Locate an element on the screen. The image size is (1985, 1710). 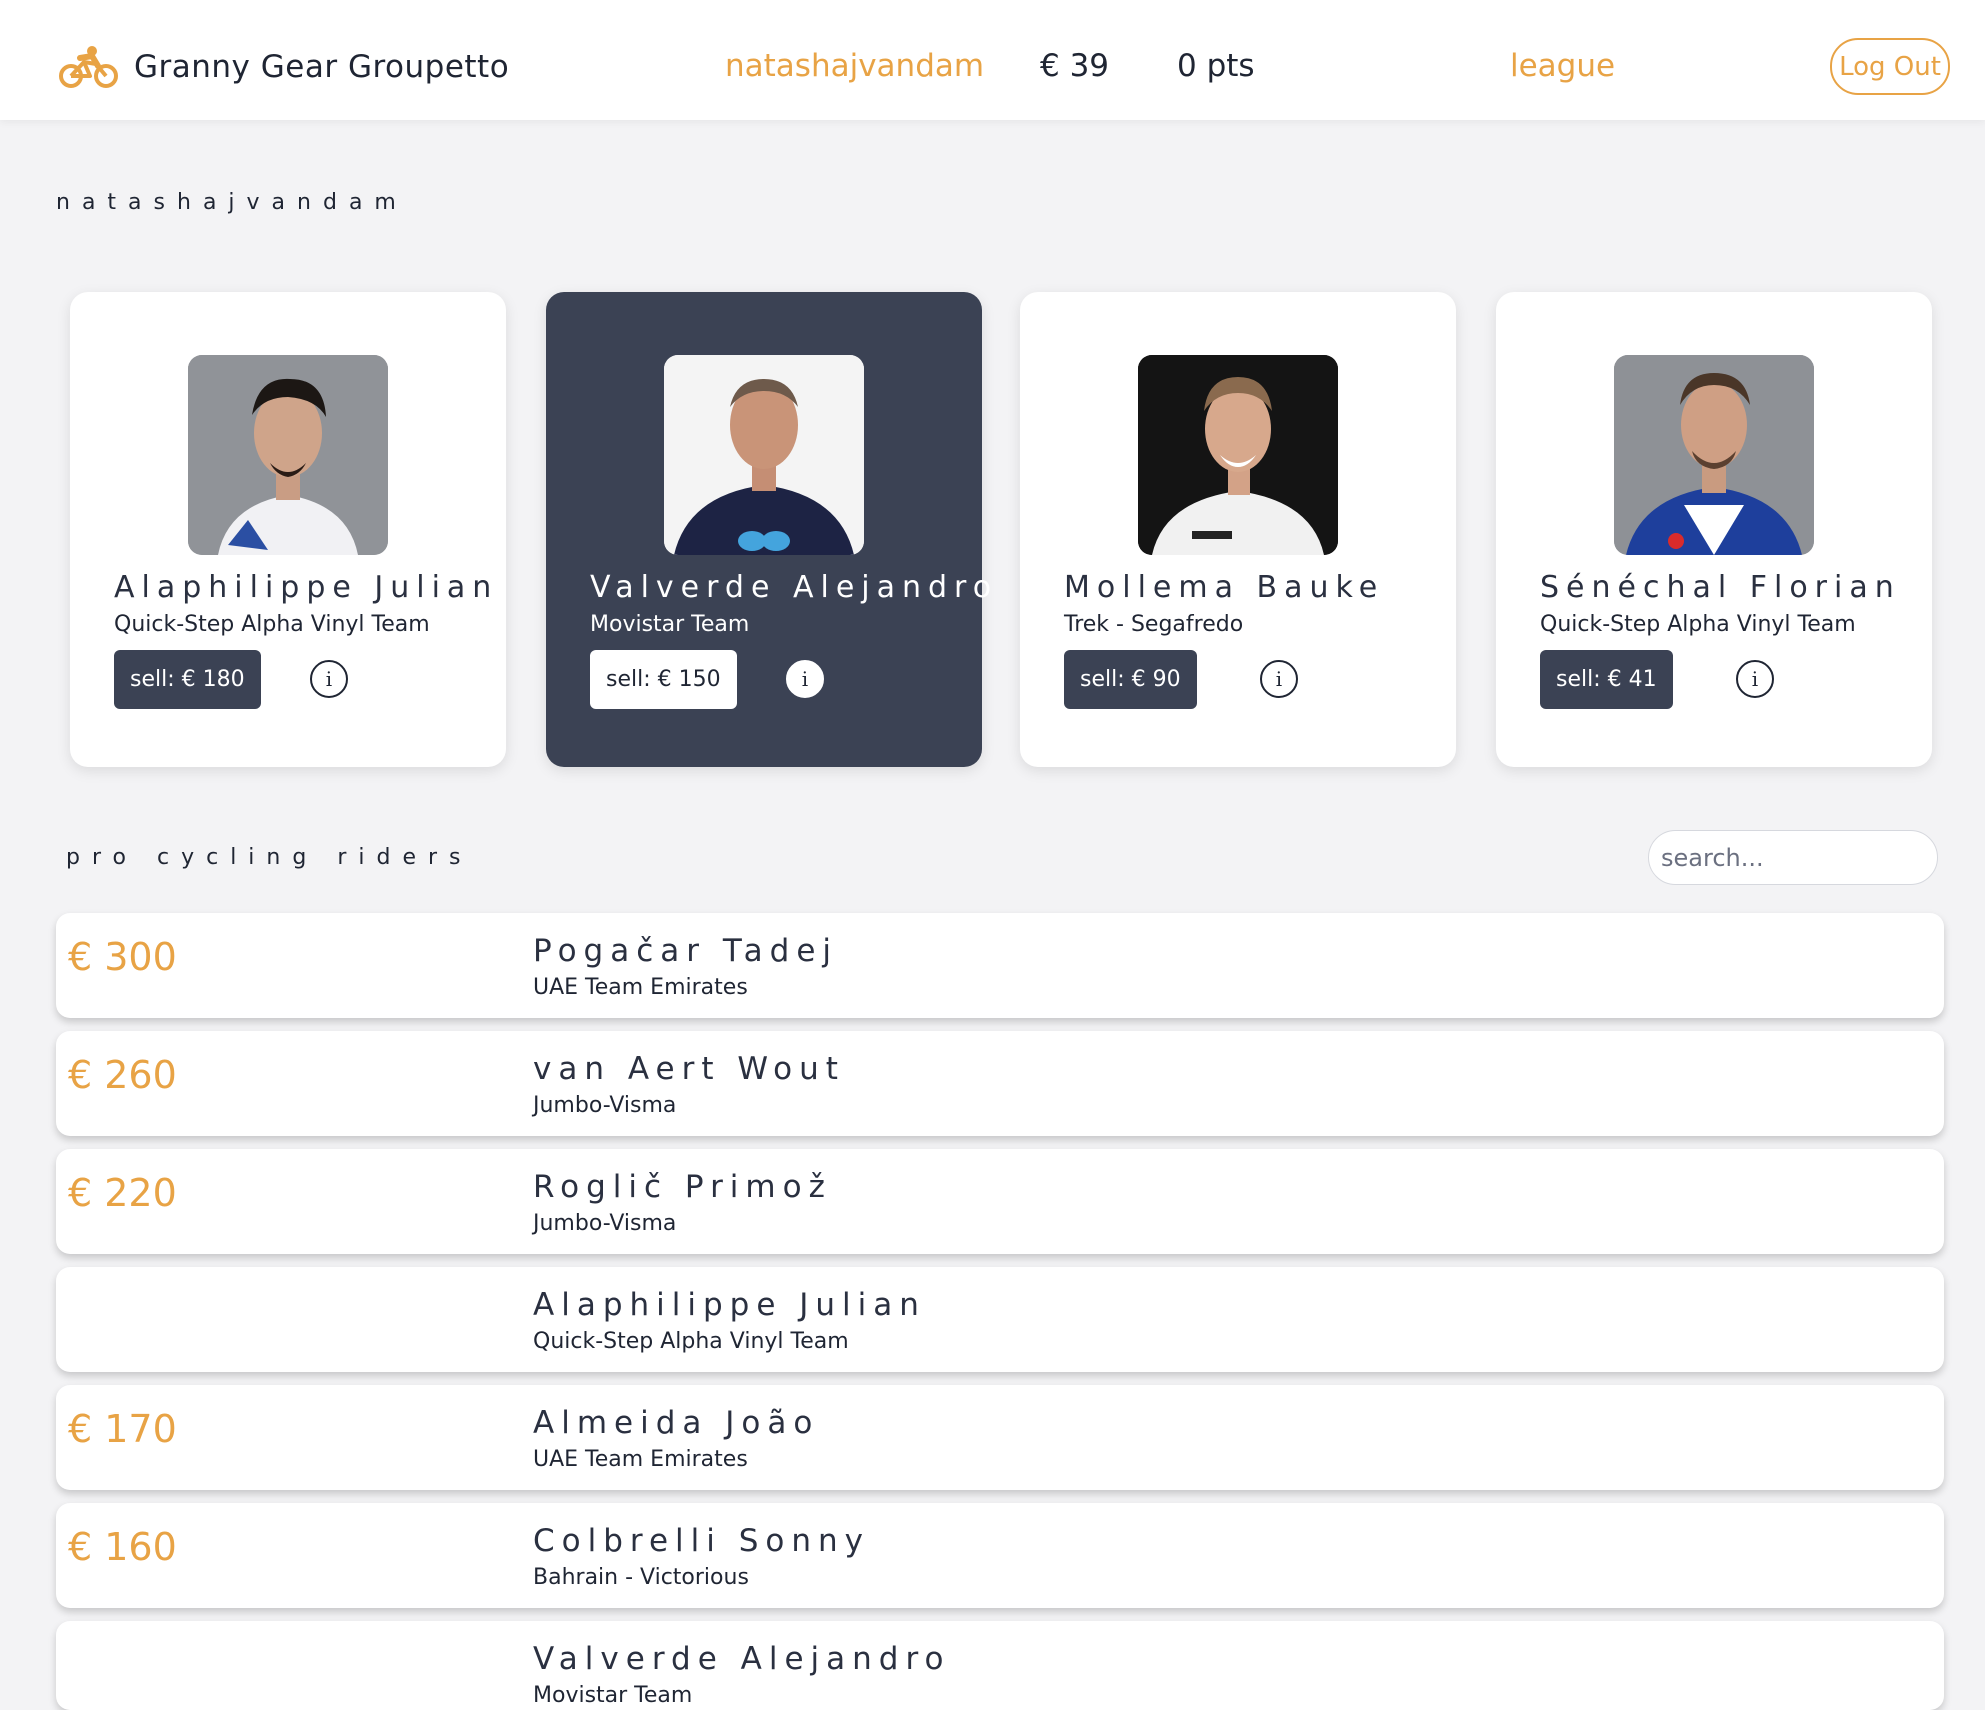
team-owner-title: natashajvandam is located at coordinates (232, 202).